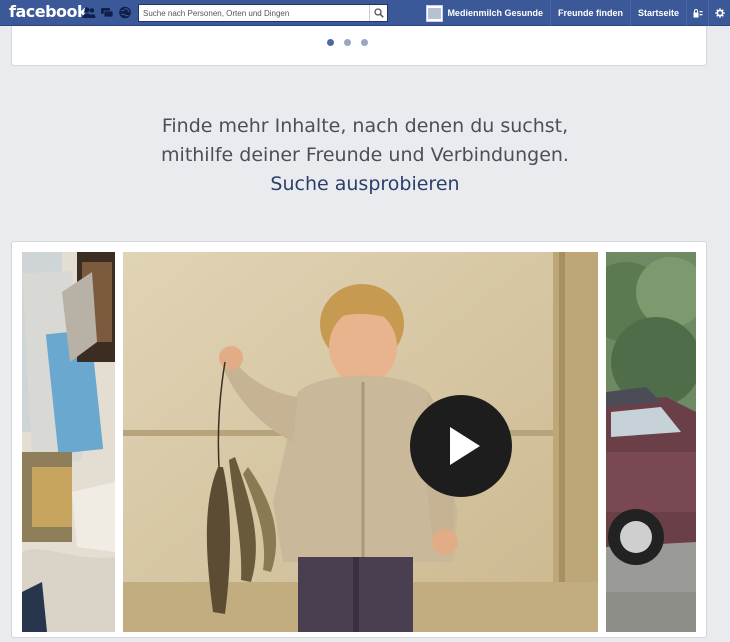 The image size is (730, 642). Describe the element at coordinates (365, 184) in the screenshot. I see `try-search-link: Suche ausprobieren` at that location.